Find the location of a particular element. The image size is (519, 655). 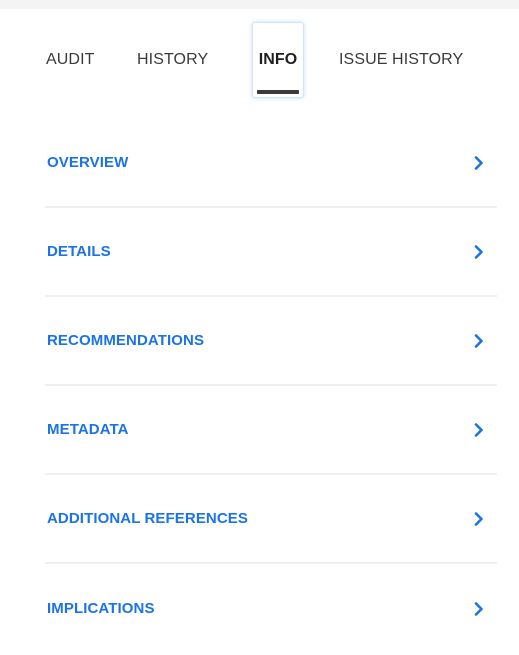

section-details: DETAILS is located at coordinates (271, 252).